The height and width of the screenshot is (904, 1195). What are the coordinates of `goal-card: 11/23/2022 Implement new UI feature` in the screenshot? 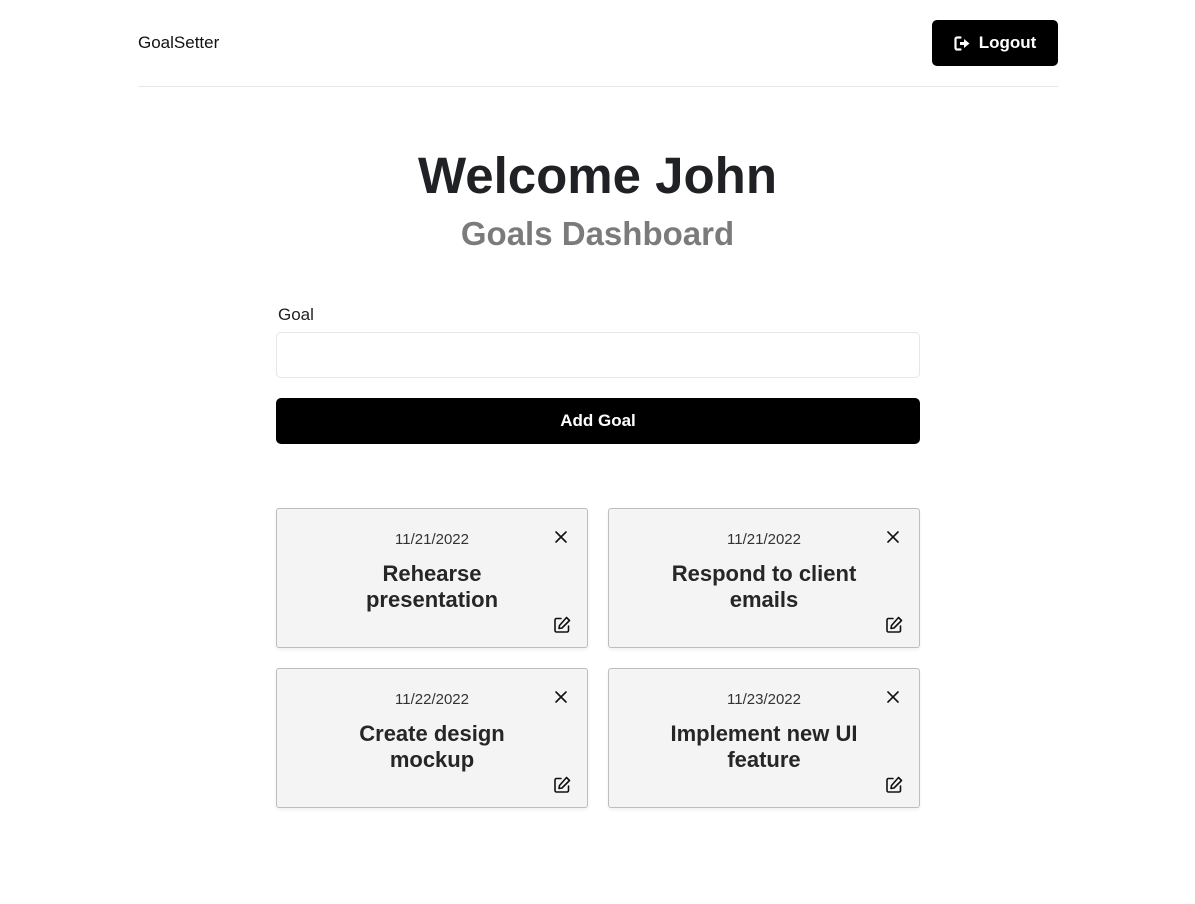 It's located at (764, 738).